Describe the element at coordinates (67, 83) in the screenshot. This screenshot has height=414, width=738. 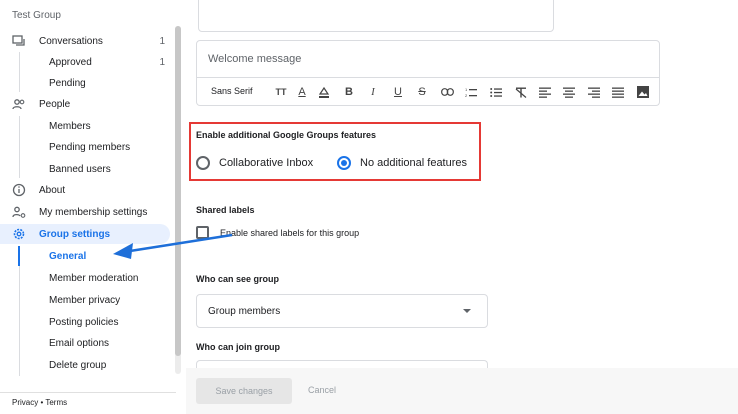
I see `sidebar-item-label: Pending` at that location.